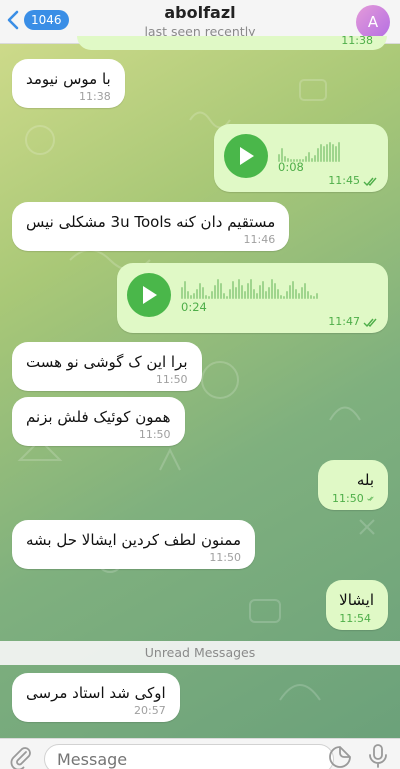 This screenshot has height=769, width=400. What do you see at coordinates (365, 480) in the screenshot?
I see `message-text: بله` at bounding box center [365, 480].